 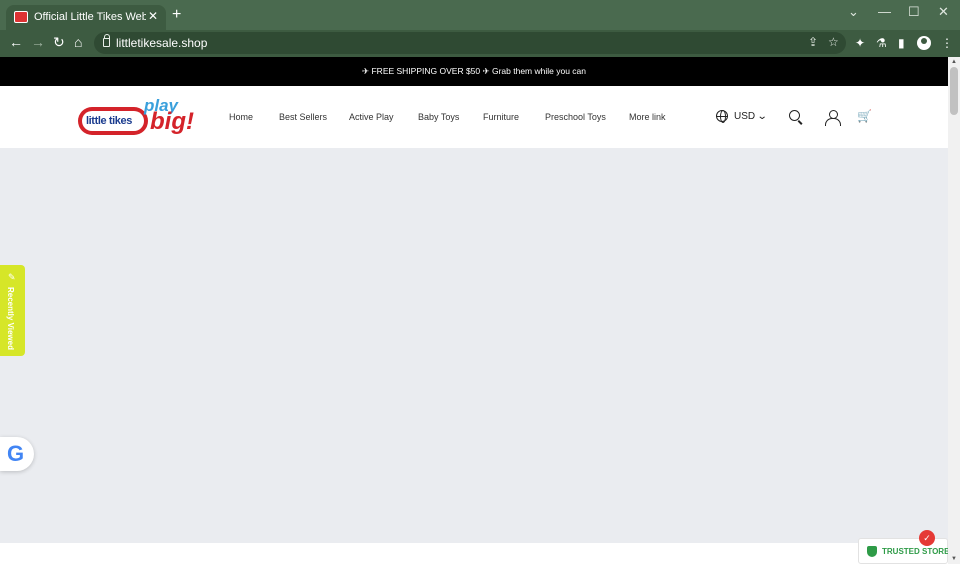 I want to click on browser-toolbar: ← → ↻ ⌂ littletikesale.shop ⇪ ☆ ✦ ⚗ ▮ ⋮, so click(x=480, y=43).